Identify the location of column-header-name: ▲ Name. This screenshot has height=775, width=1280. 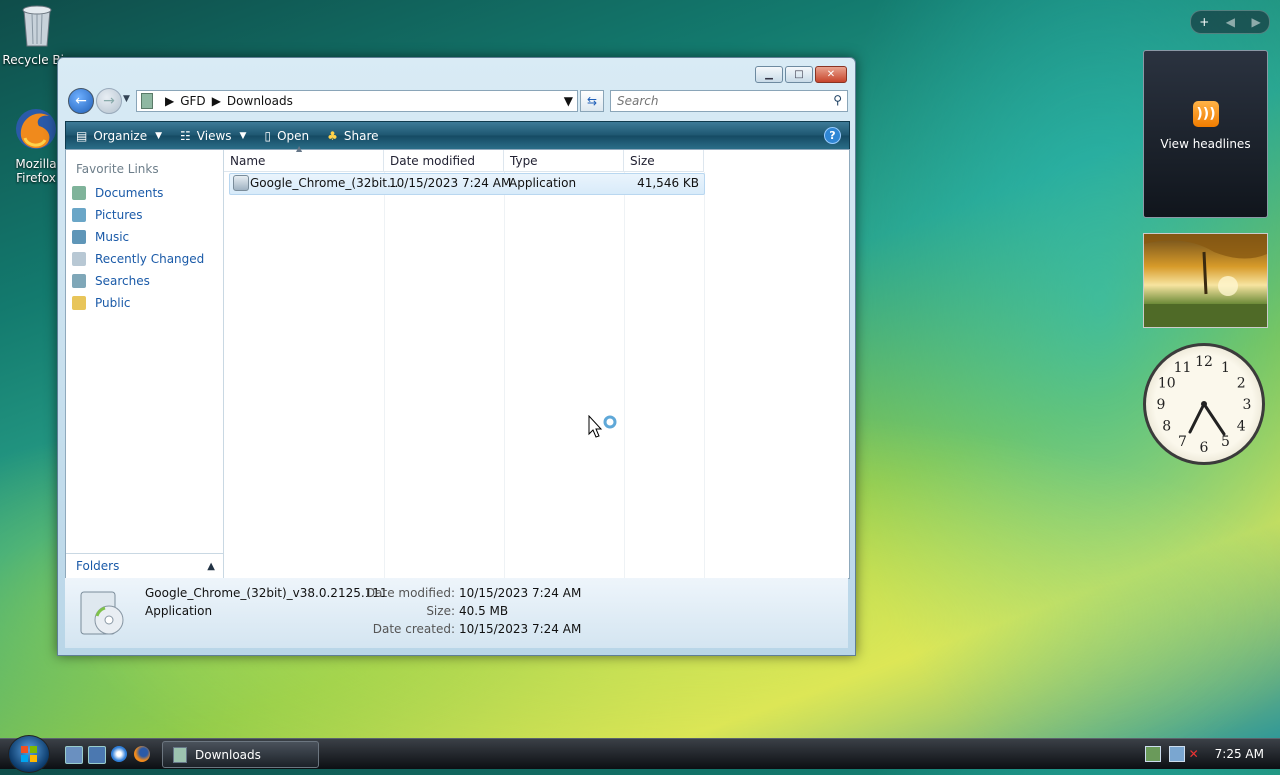
(304, 158).